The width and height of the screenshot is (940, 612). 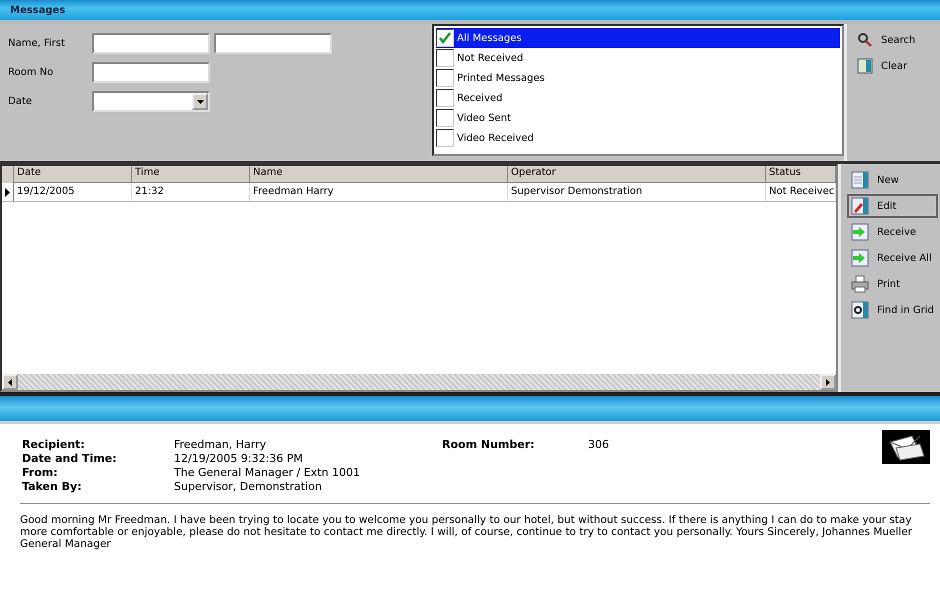 What do you see at coordinates (37, 43) in the screenshot?
I see `field-label: Name, First` at bounding box center [37, 43].